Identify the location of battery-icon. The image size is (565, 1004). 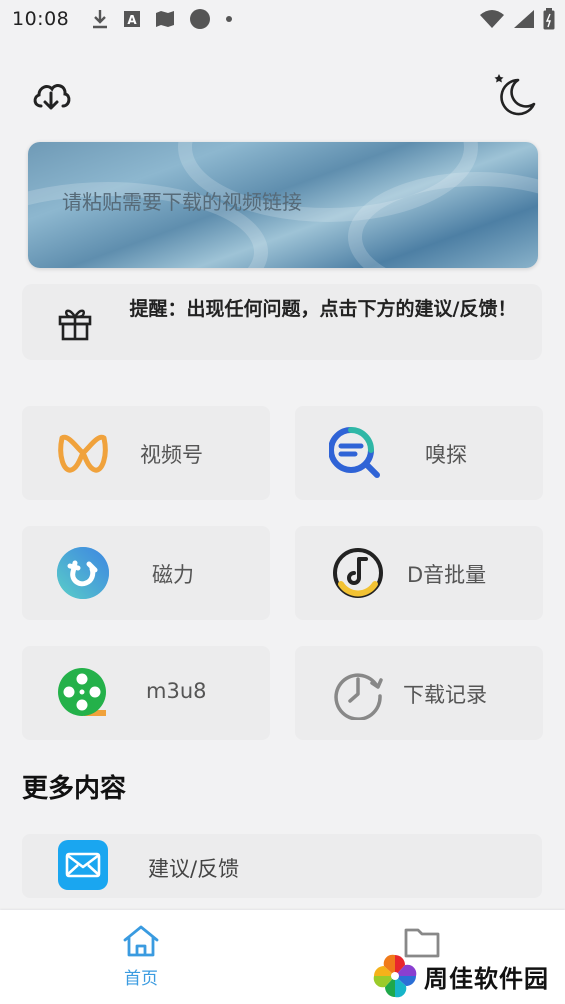
(549, 19).